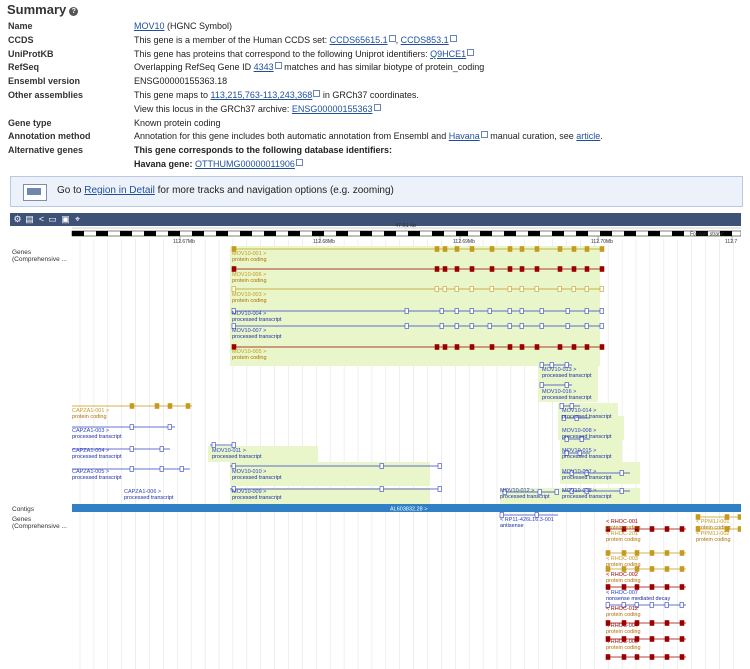 This screenshot has height=669, width=750. What do you see at coordinates (408, 510) in the screenshot?
I see `contig-label: AL603832.28 >` at bounding box center [408, 510].